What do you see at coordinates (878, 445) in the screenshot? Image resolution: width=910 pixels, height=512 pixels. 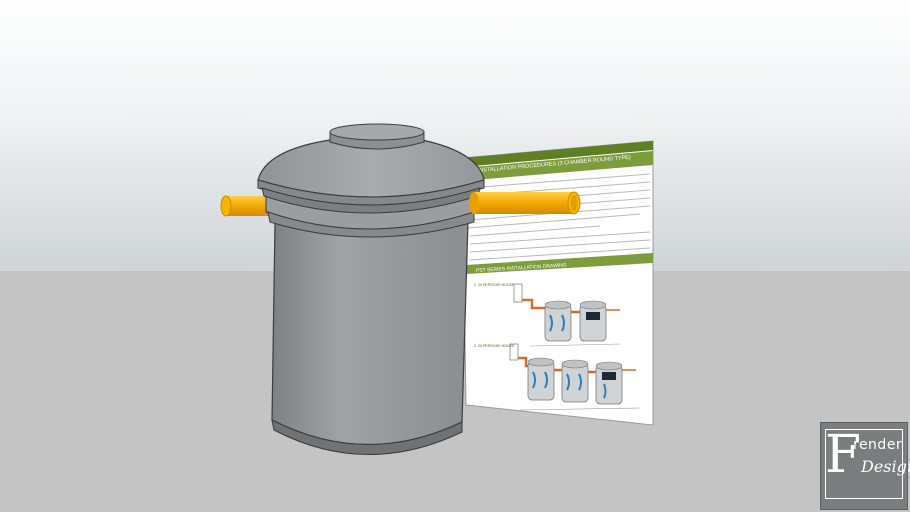 I see `logo-word-1: render` at bounding box center [878, 445].